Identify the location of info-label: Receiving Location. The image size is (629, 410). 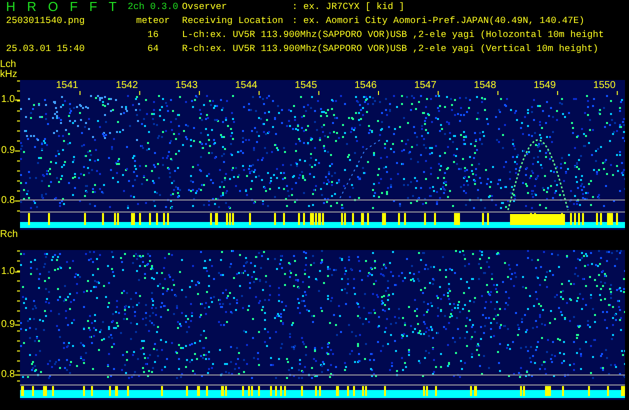
(233, 21).